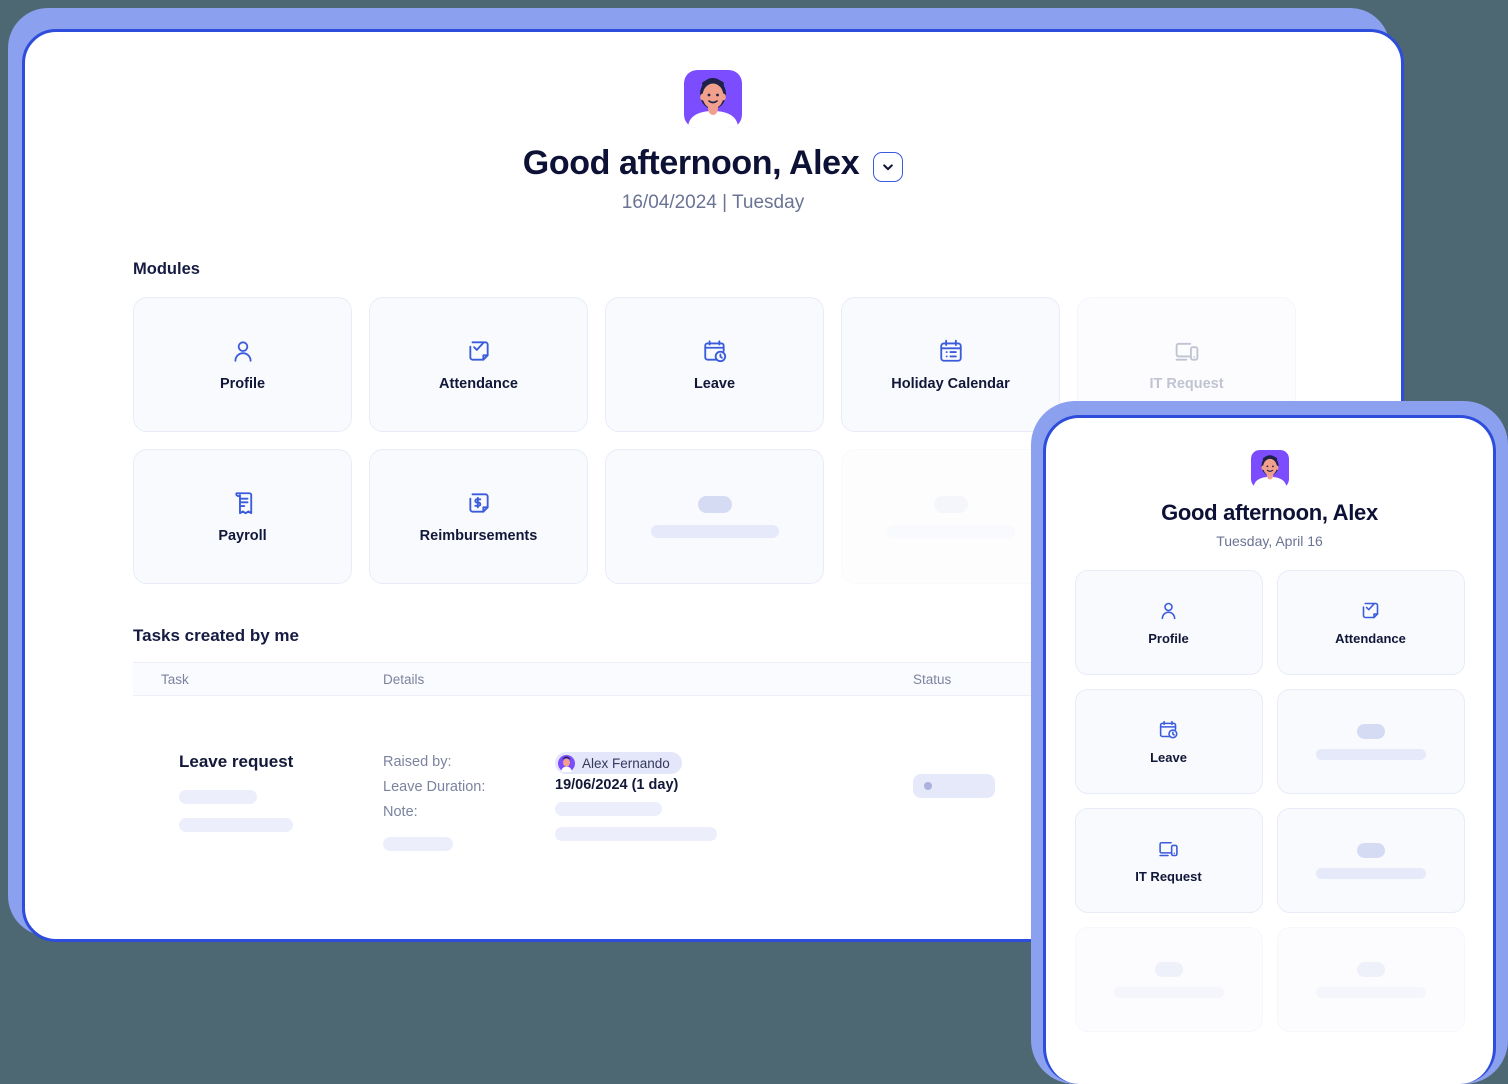 The height and width of the screenshot is (1084, 1508). I want to click on calendar-list-icon, so click(951, 351).